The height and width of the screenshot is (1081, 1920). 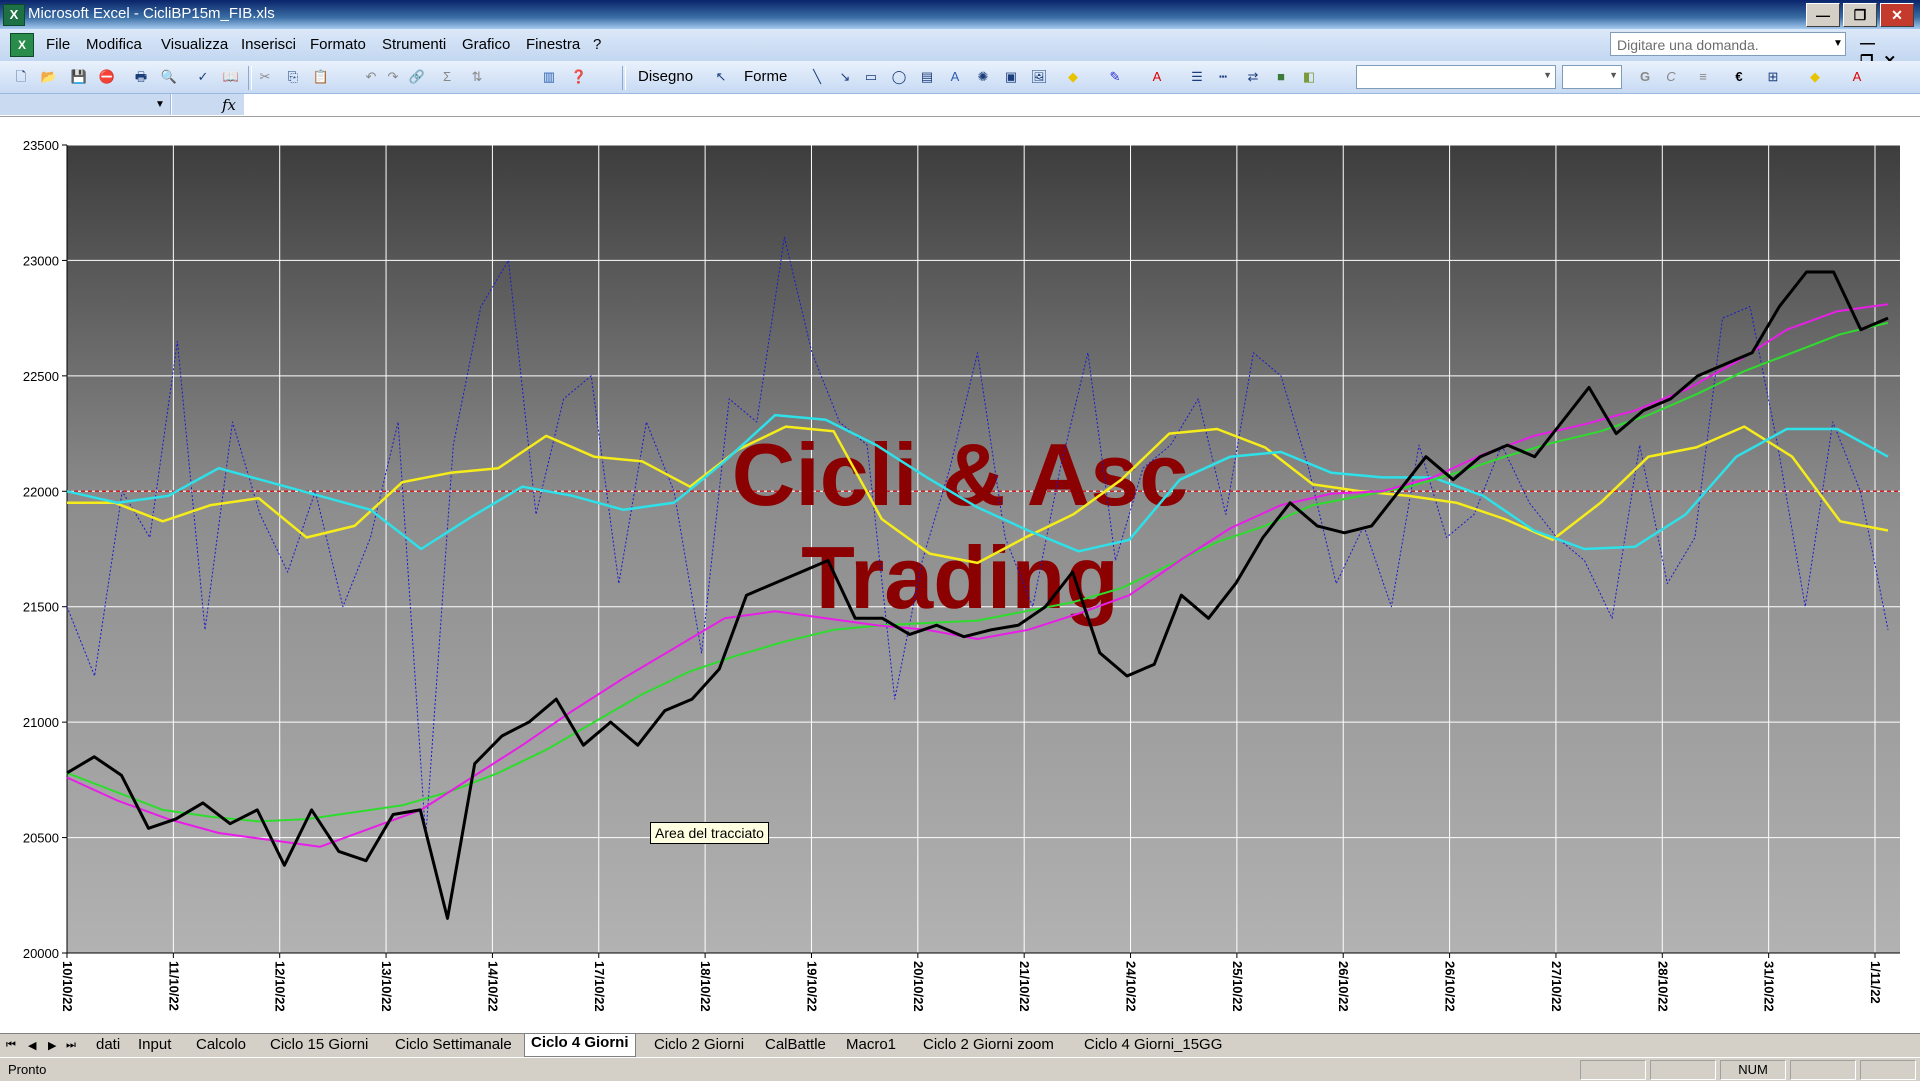 What do you see at coordinates (71, 1045) in the screenshot?
I see `last-sheet-icon: ⏭` at bounding box center [71, 1045].